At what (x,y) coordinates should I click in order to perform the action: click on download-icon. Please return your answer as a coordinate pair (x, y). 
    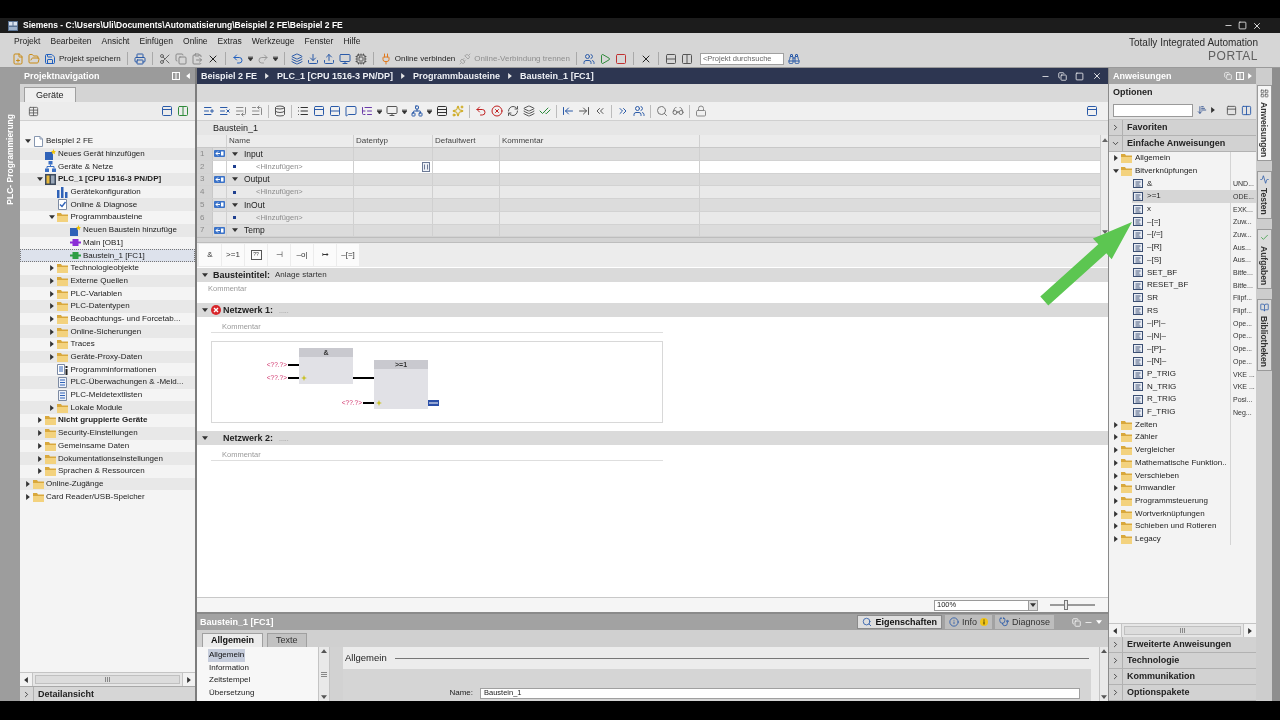
    Looking at the image, I should click on (312, 58).